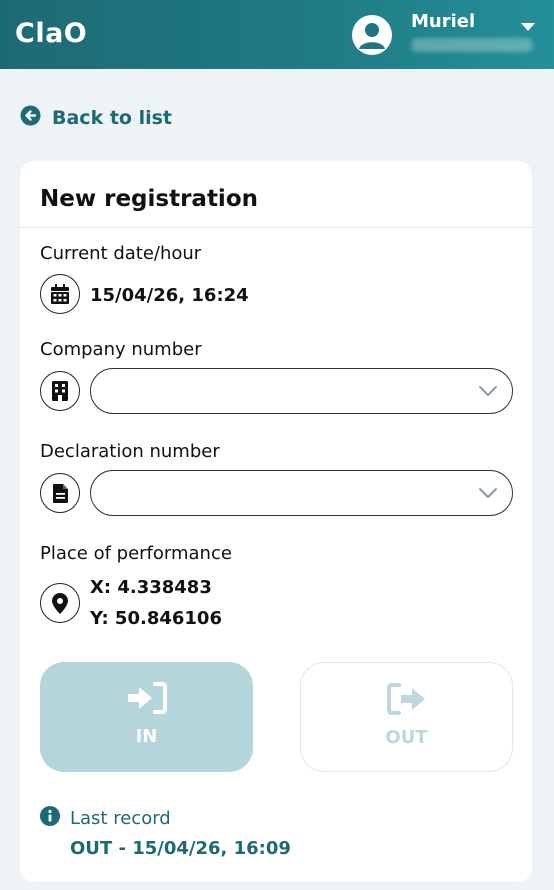 The image size is (554, 890). I want to click on place-label: Place of performance, so click(136, 553).